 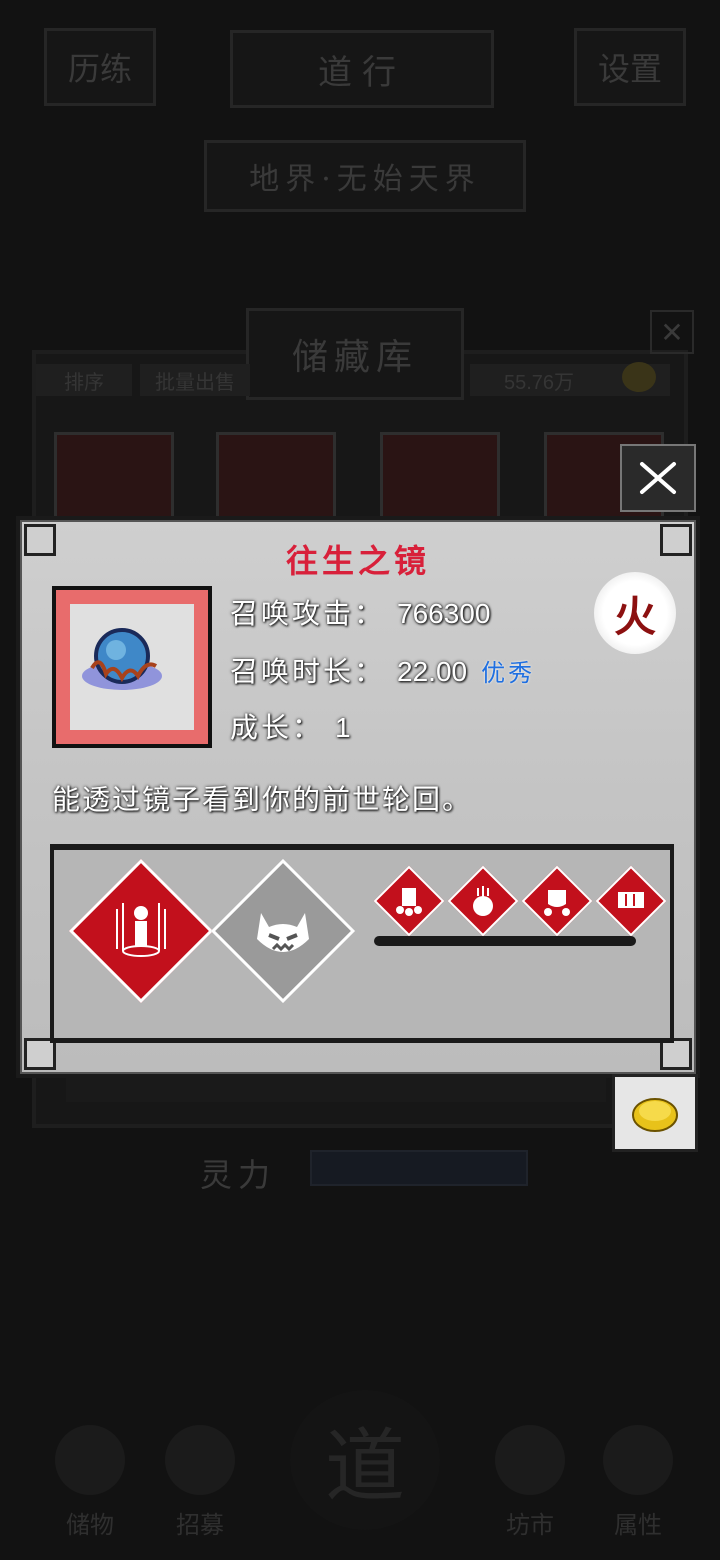 I want to click on realm-banner: 地界·无始天界, so click(x=365, y=176).